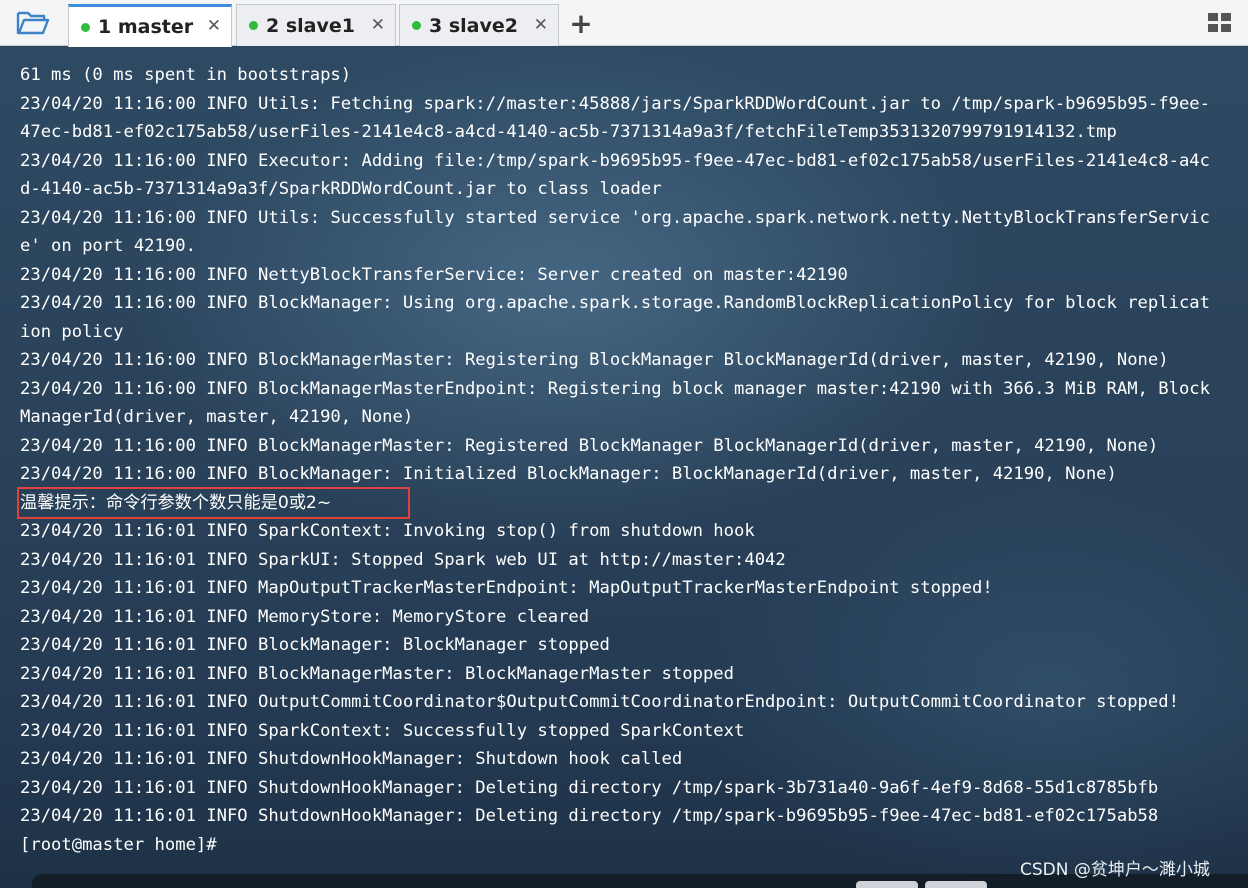 The width and height of the screenshot is (1248, 888). I want to click on open-session-button, so click(33, 23).